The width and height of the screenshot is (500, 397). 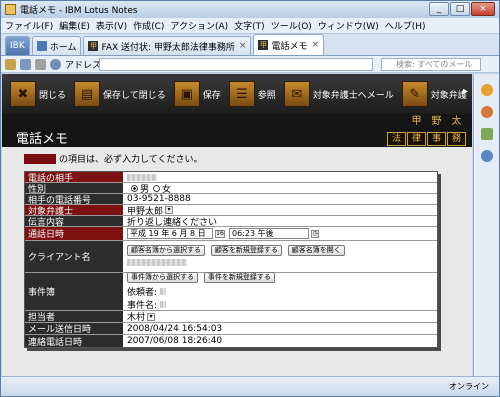 What do you see at coordinates (243, 46) in the screenshot?
I see `tab-fax-close-icon: ×` at bounding box center [243, 46].